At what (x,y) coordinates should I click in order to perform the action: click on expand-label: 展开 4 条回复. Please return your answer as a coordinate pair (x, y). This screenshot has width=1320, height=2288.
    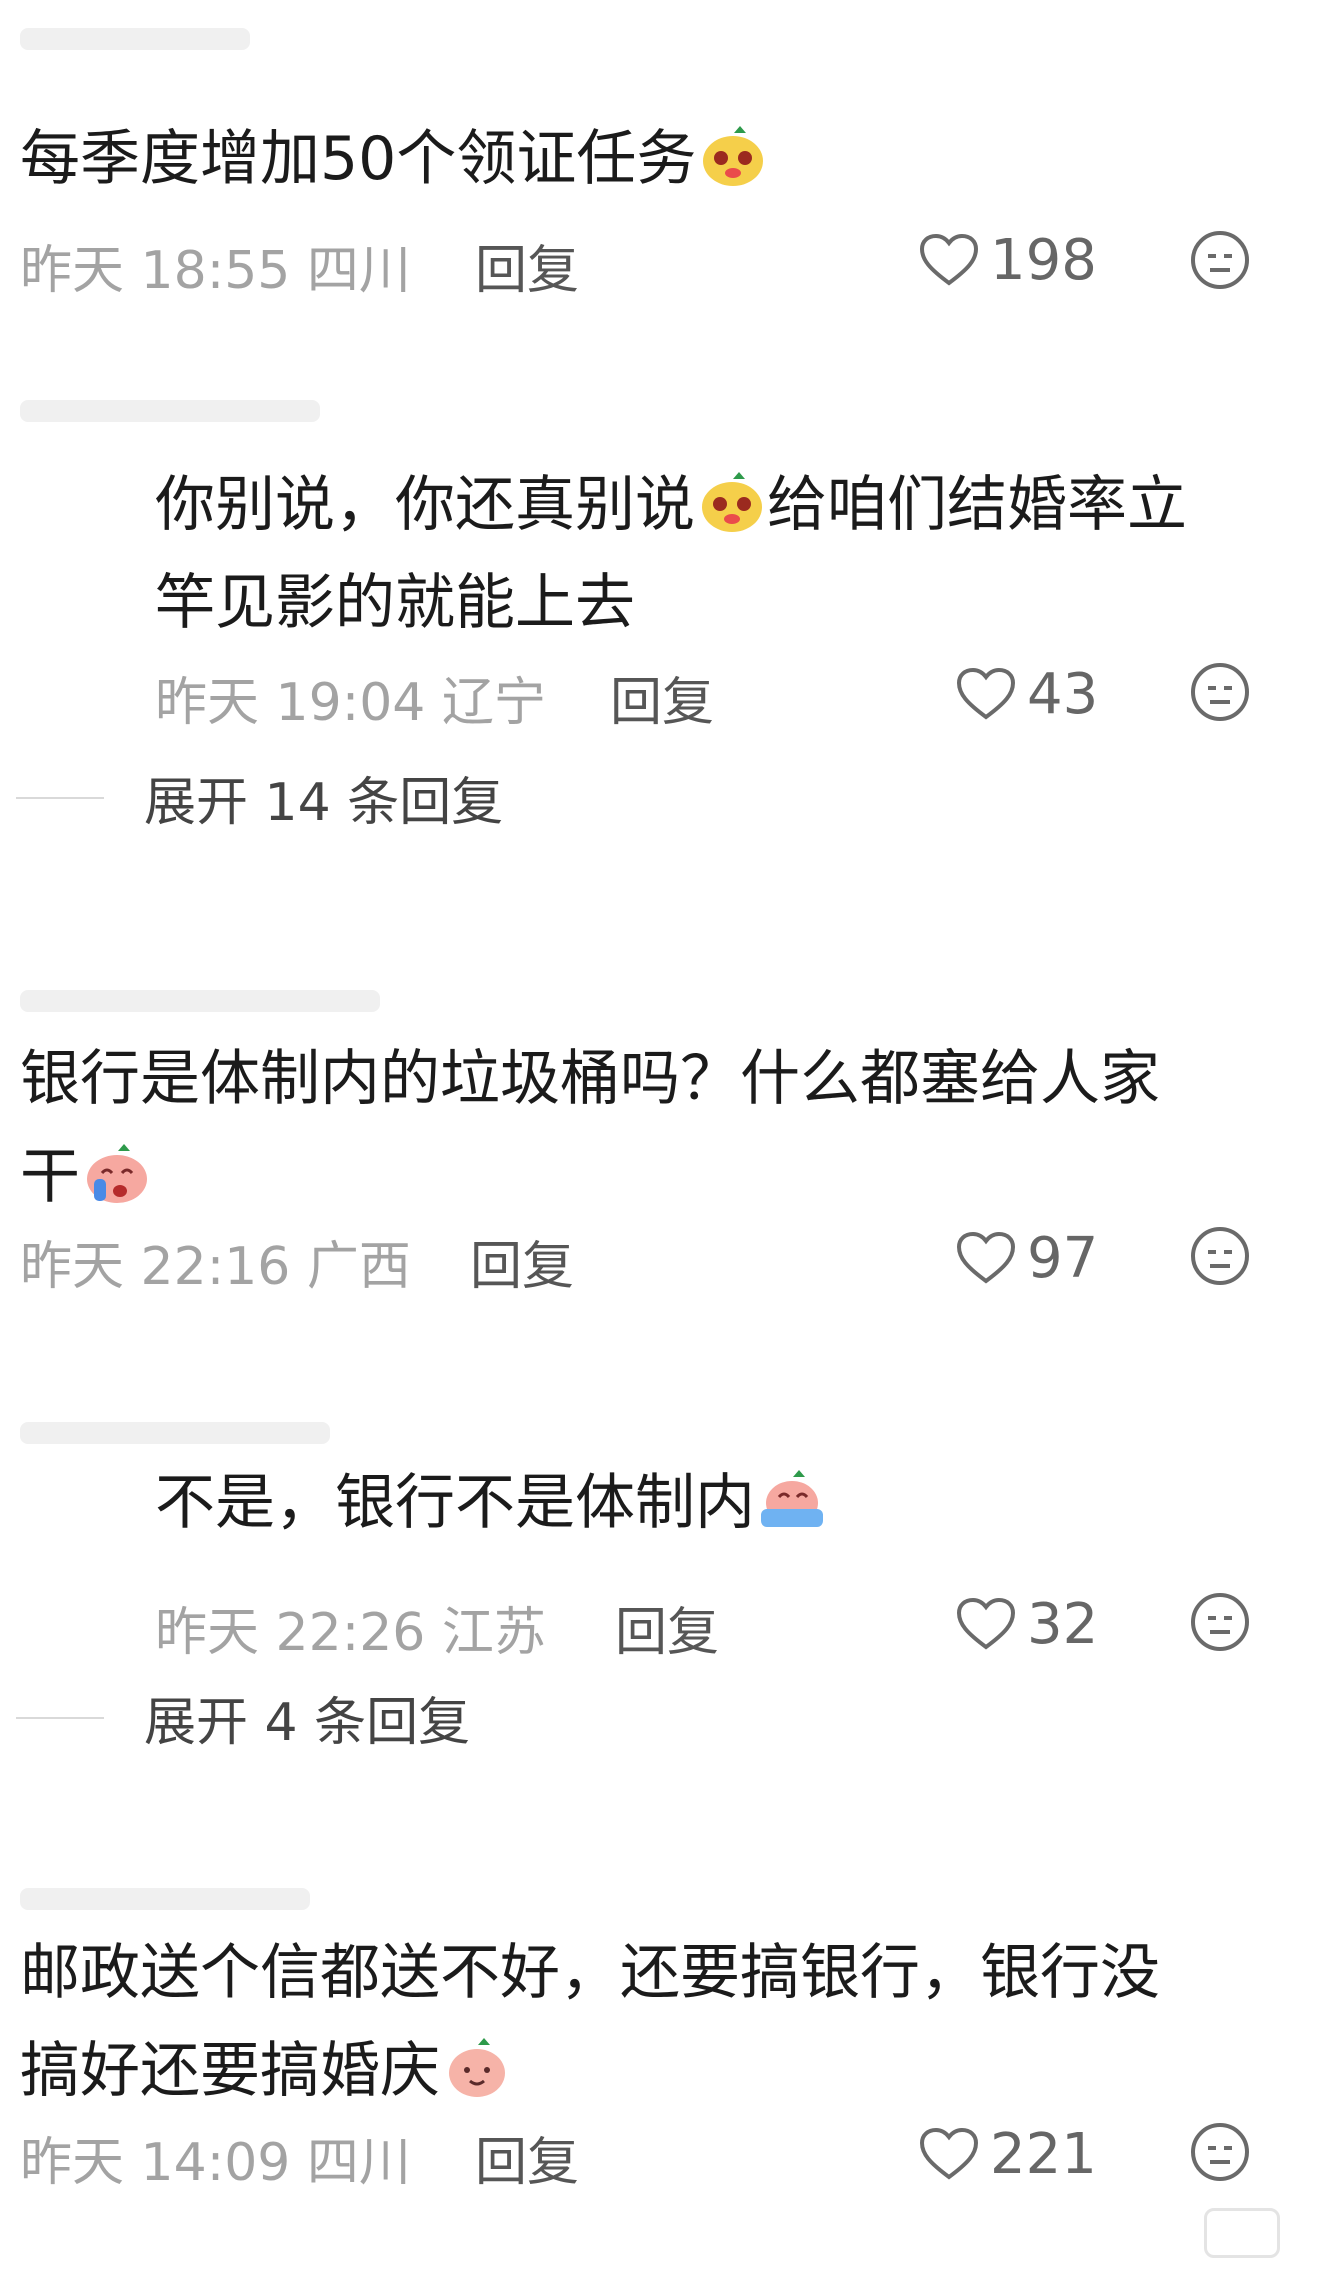
    Looking at the image, I should click on (307, 1723).